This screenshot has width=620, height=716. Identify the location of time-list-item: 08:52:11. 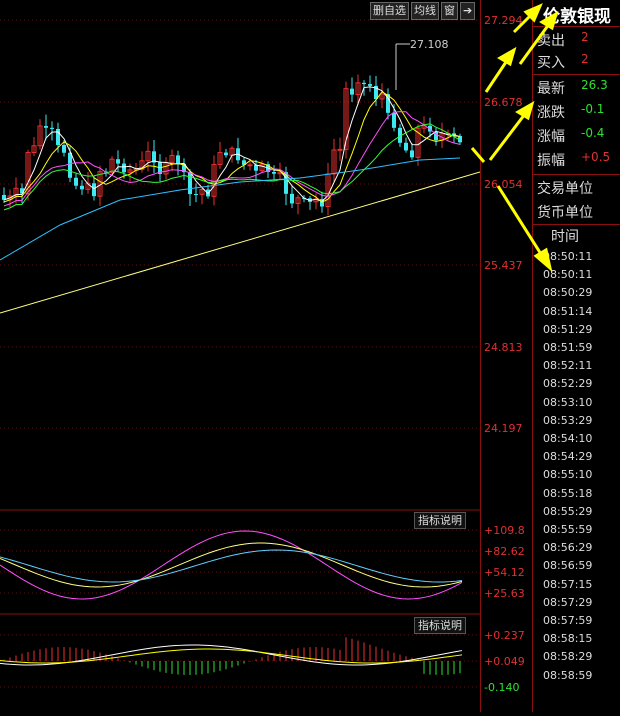
(568, 366).